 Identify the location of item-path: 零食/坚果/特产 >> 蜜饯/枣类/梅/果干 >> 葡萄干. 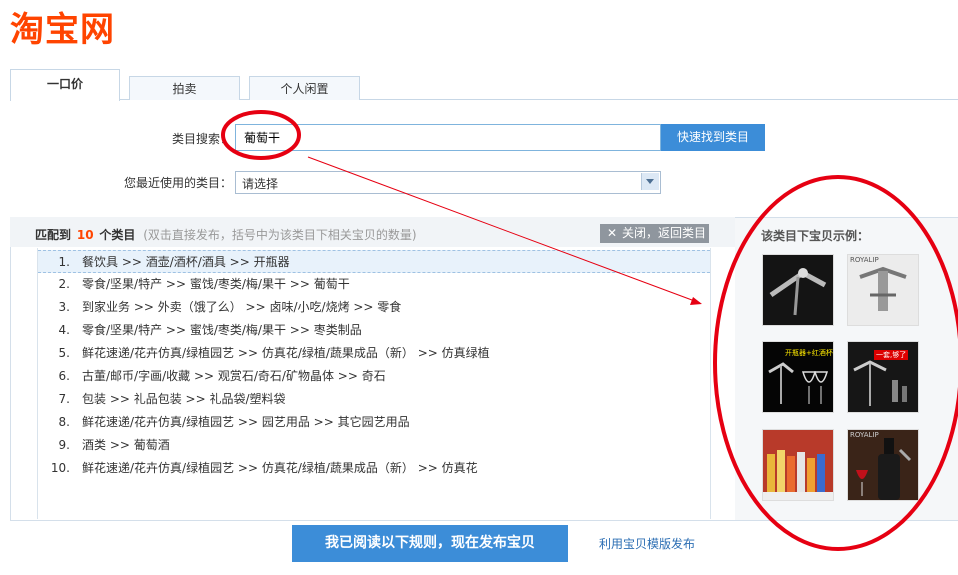
(216, 284).